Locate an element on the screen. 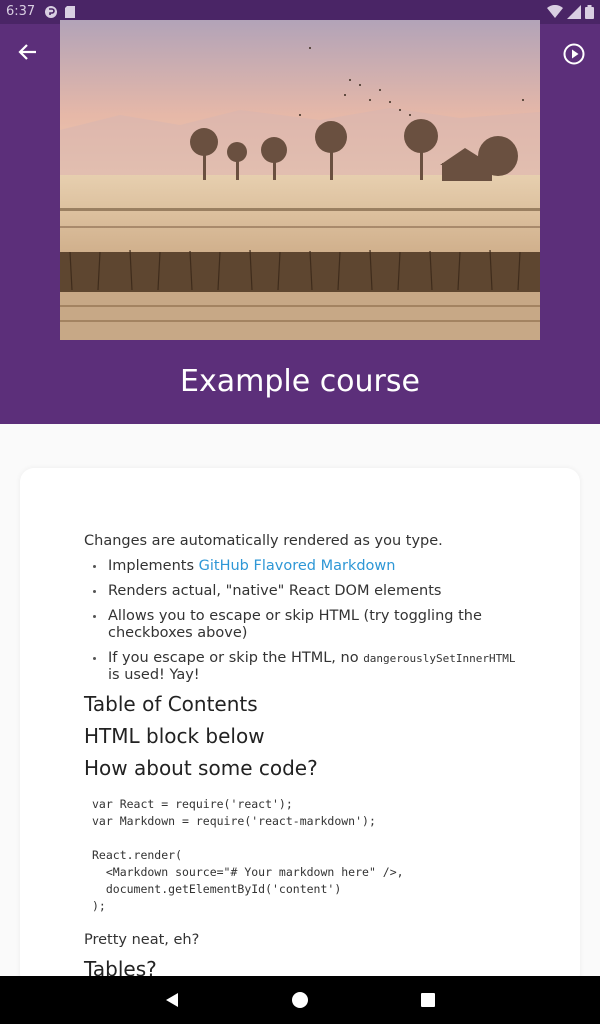 This screenshot has width=600, height=1024. signal-icon is located at coordinates (574, 12).